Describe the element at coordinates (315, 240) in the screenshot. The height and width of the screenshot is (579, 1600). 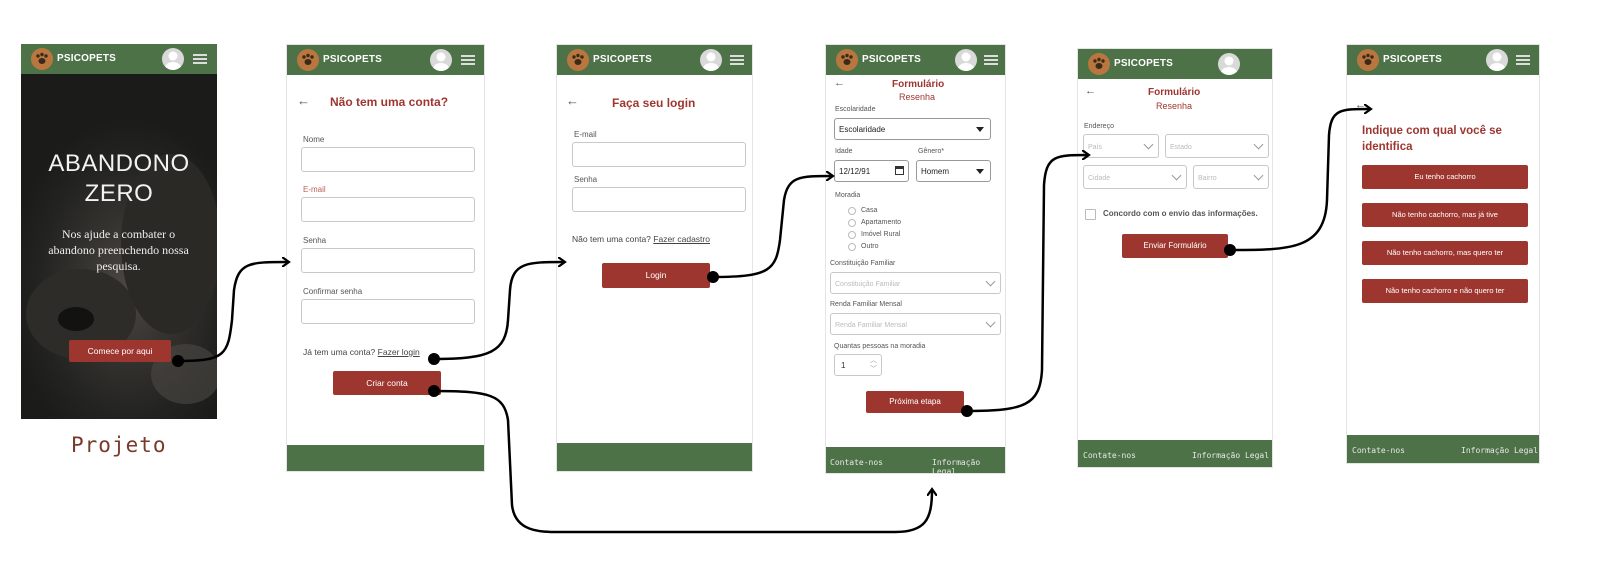
I see `password-label: Senha` at that location.